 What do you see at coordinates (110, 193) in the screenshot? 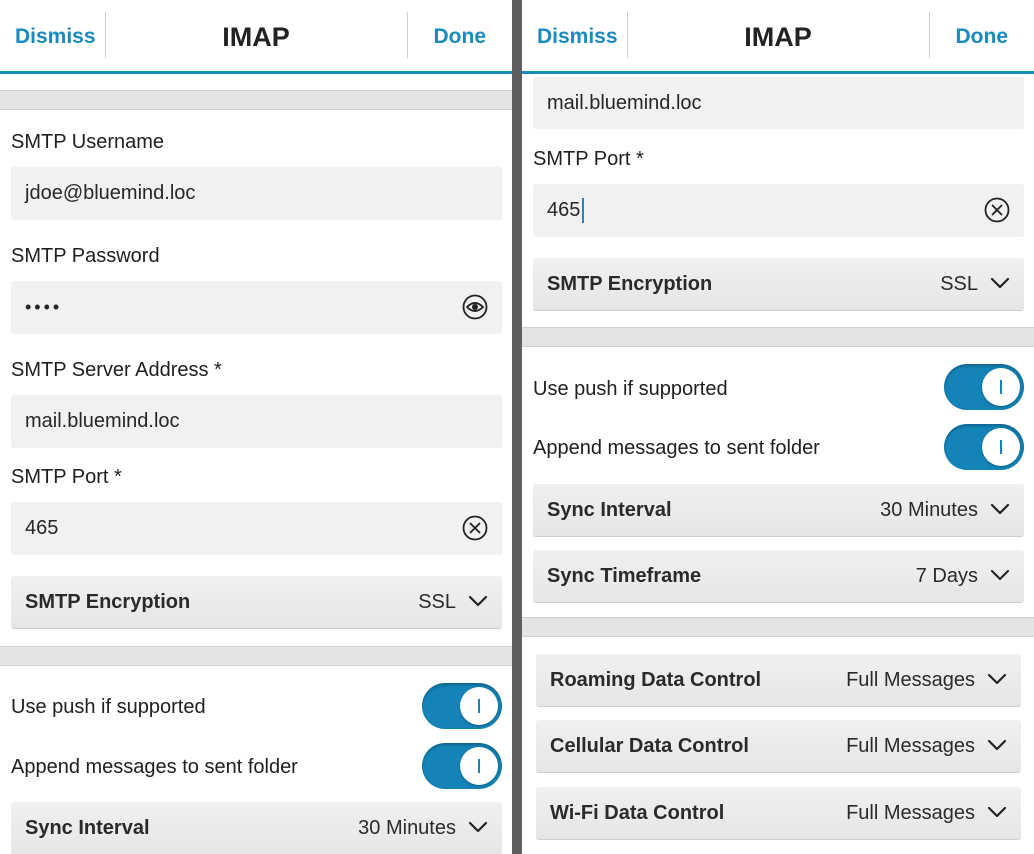
I see `smtp-username-value: jdoe@bluemind.loc` at bounding box center [110, 193].